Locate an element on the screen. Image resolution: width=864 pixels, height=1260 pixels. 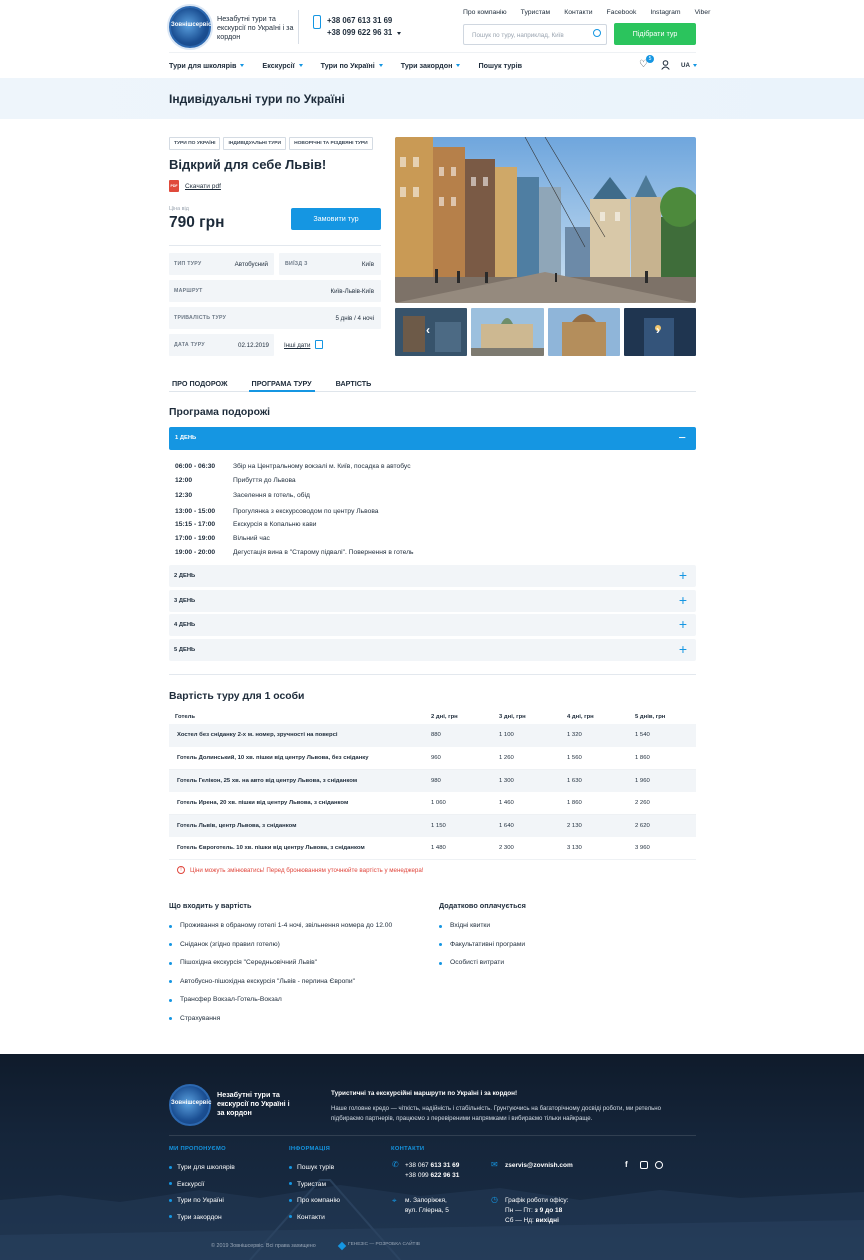
header-phones: +38 067 613 31 69 +38 099 622 96 31 is located at coordinates (364, 27).